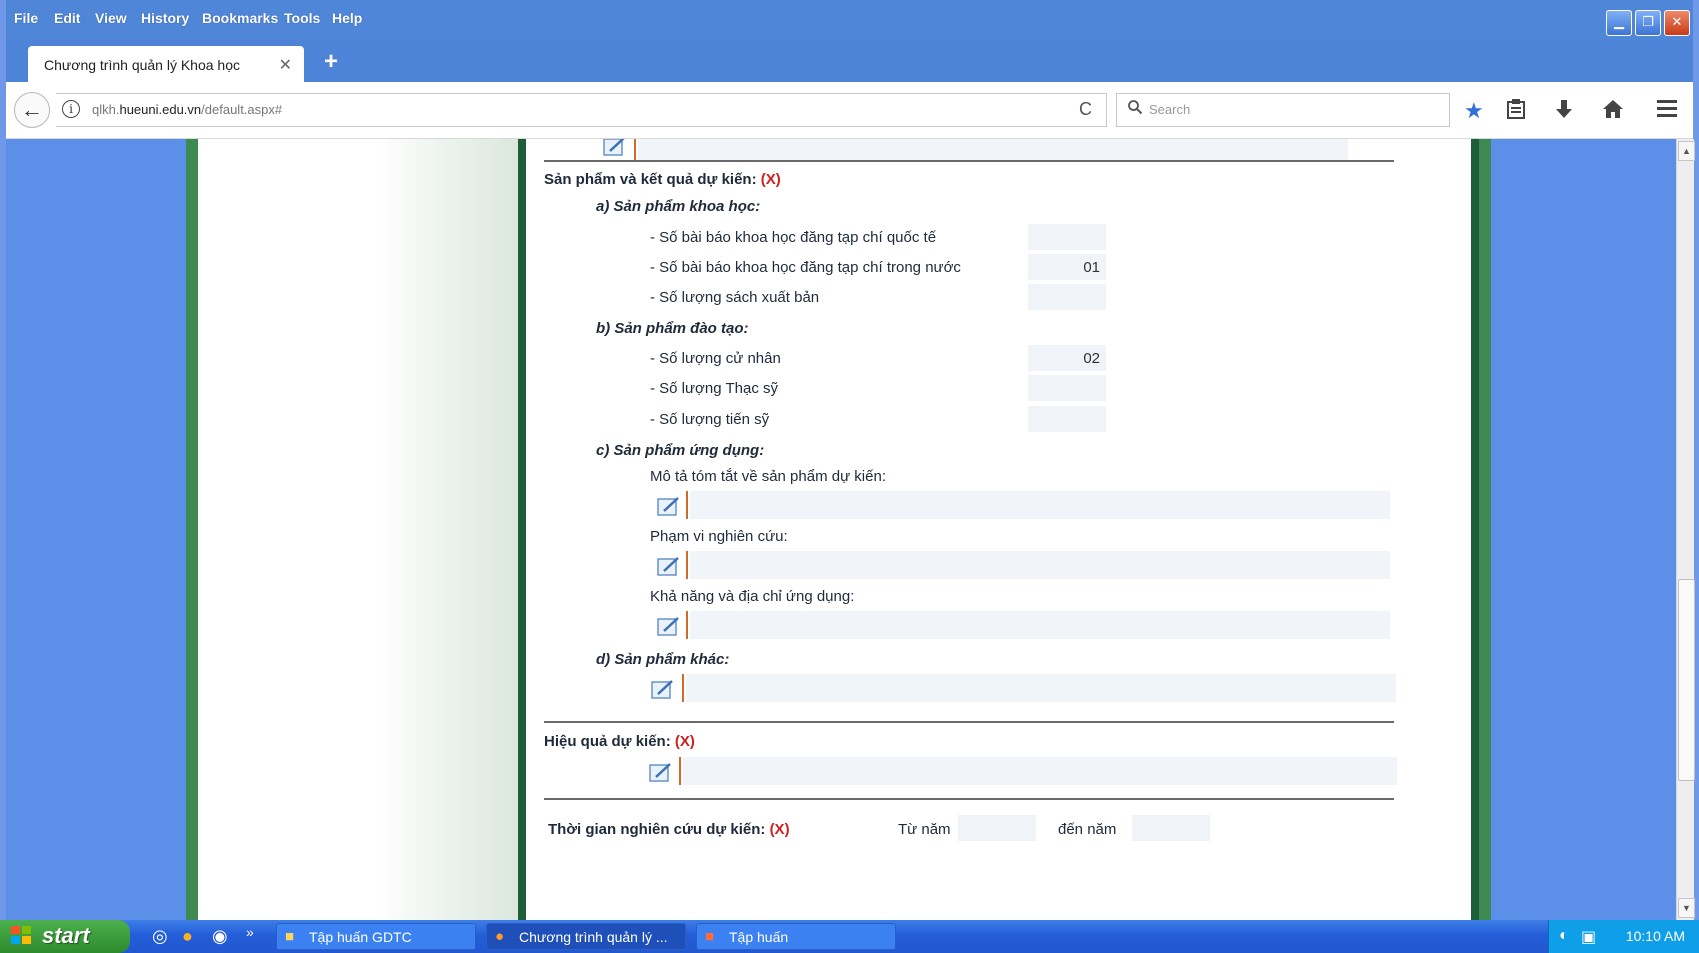 The image size is (1699, 953). What do you see at coordinates (997, 828) in the screenshot?
I see `tu-nam-input` at bounding box center [997, 828].